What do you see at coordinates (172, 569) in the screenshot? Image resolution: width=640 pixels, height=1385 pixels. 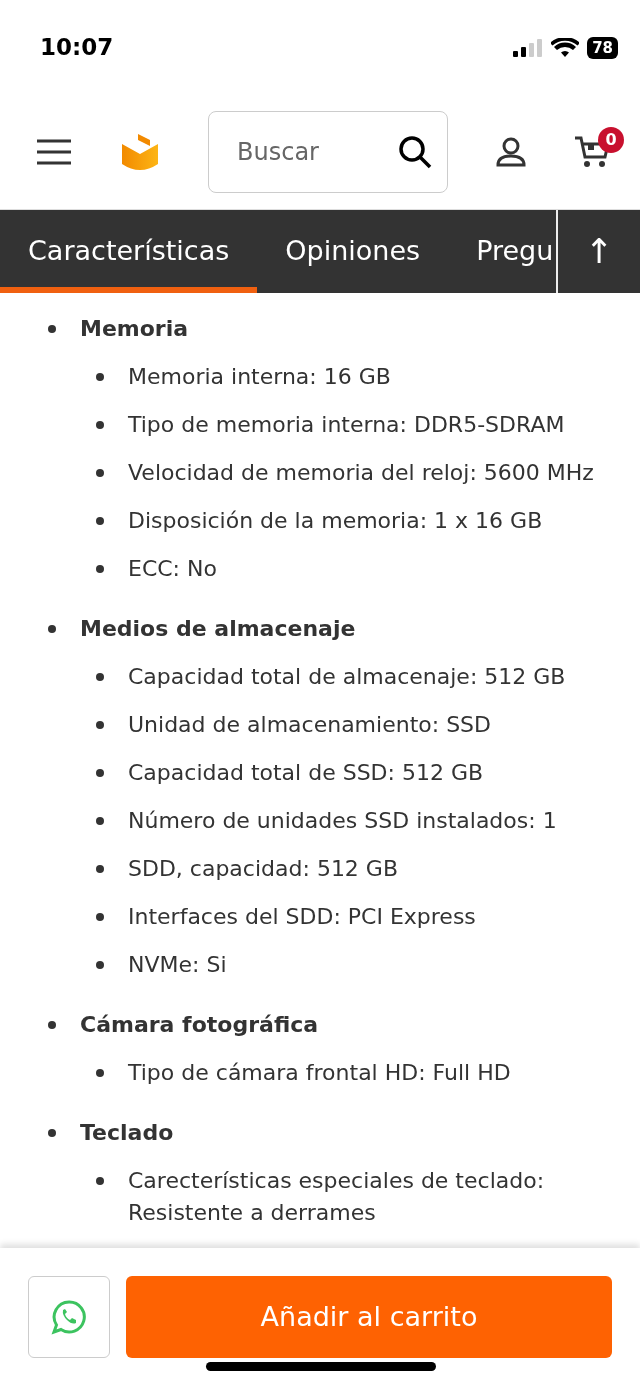 I see `spec-item: ECC: No` at bounding box center [172, 569].